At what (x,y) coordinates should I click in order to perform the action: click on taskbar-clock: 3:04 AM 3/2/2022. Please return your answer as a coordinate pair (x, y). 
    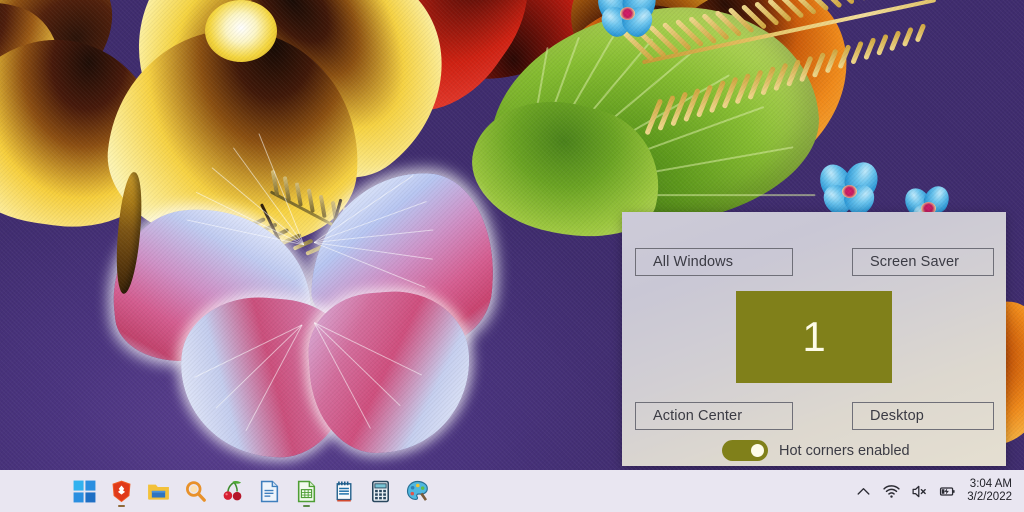
    Looking at the image, I should click on (989, 491).